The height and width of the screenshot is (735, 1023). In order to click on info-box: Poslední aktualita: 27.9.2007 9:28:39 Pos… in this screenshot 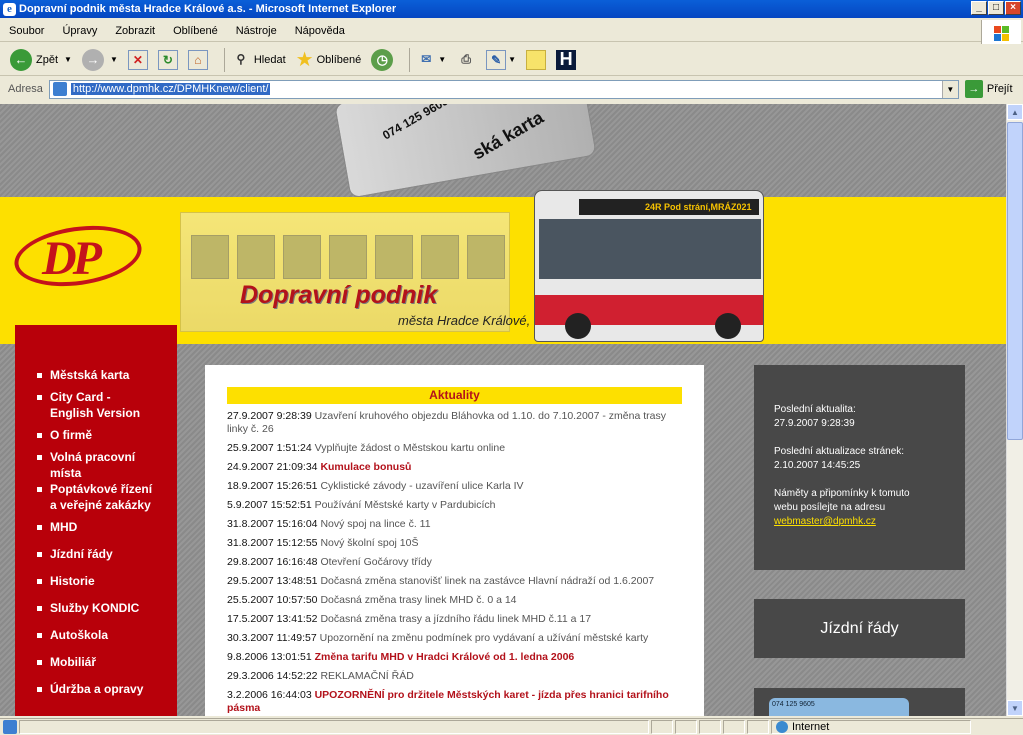, I will do `click(859, 467)`.